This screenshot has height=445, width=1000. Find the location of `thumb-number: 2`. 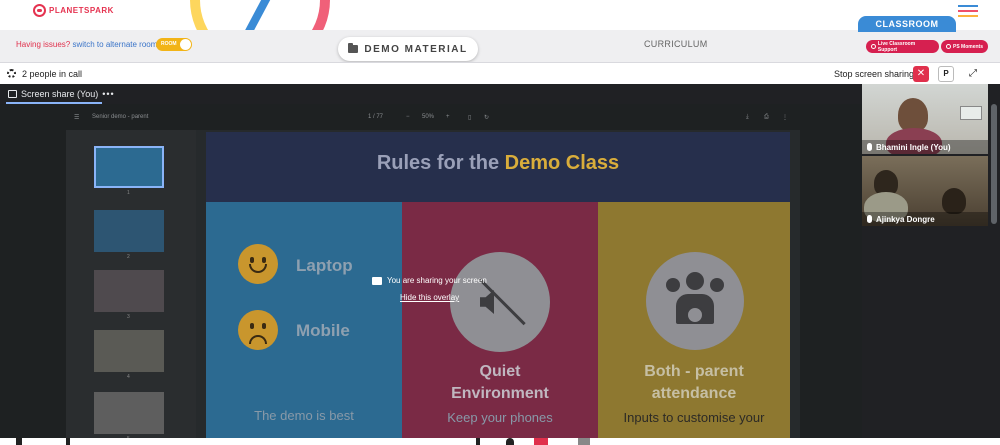

thumb-number: 2 is located at coordinates (128, 257).